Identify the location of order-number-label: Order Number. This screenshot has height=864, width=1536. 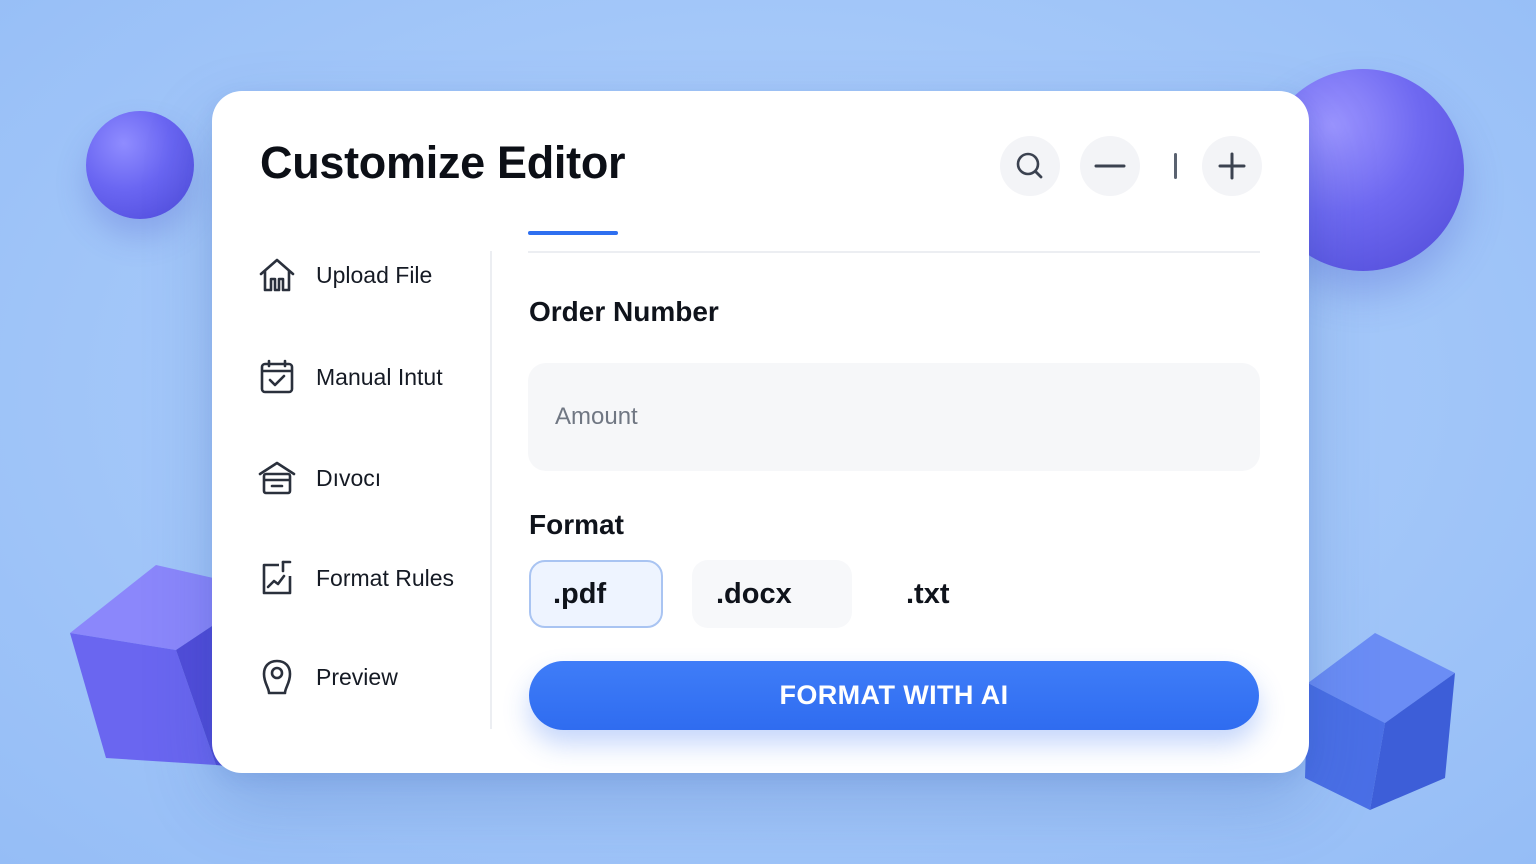
(624, 311).